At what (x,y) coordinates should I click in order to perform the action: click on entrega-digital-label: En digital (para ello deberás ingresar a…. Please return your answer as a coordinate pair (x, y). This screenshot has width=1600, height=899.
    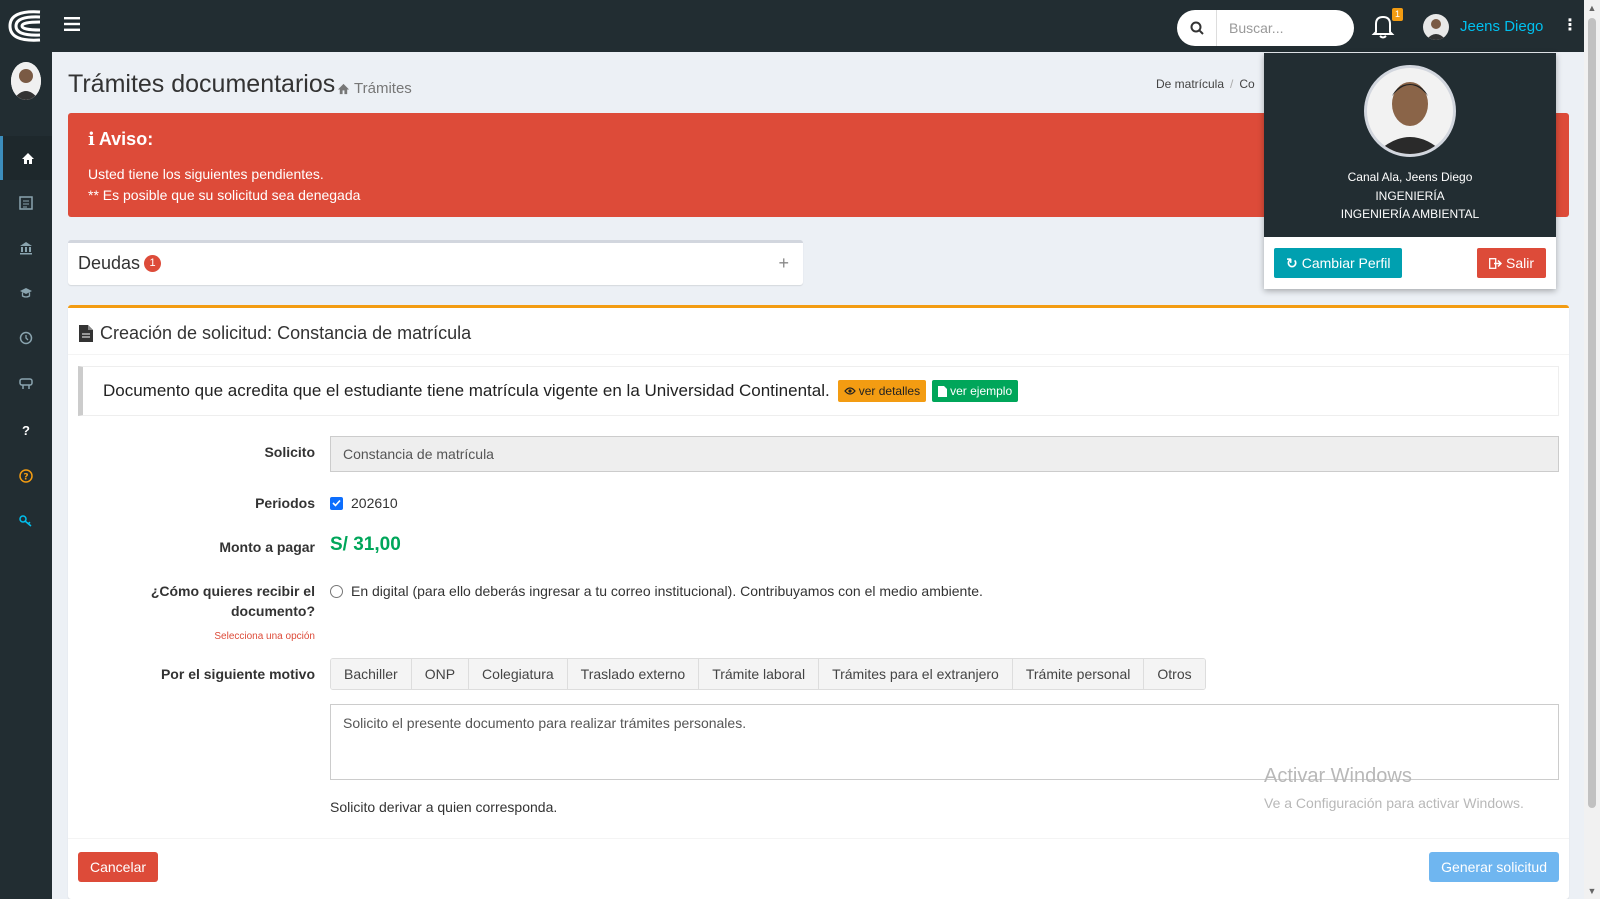
    Looking at the image, I should click on (667, 591).